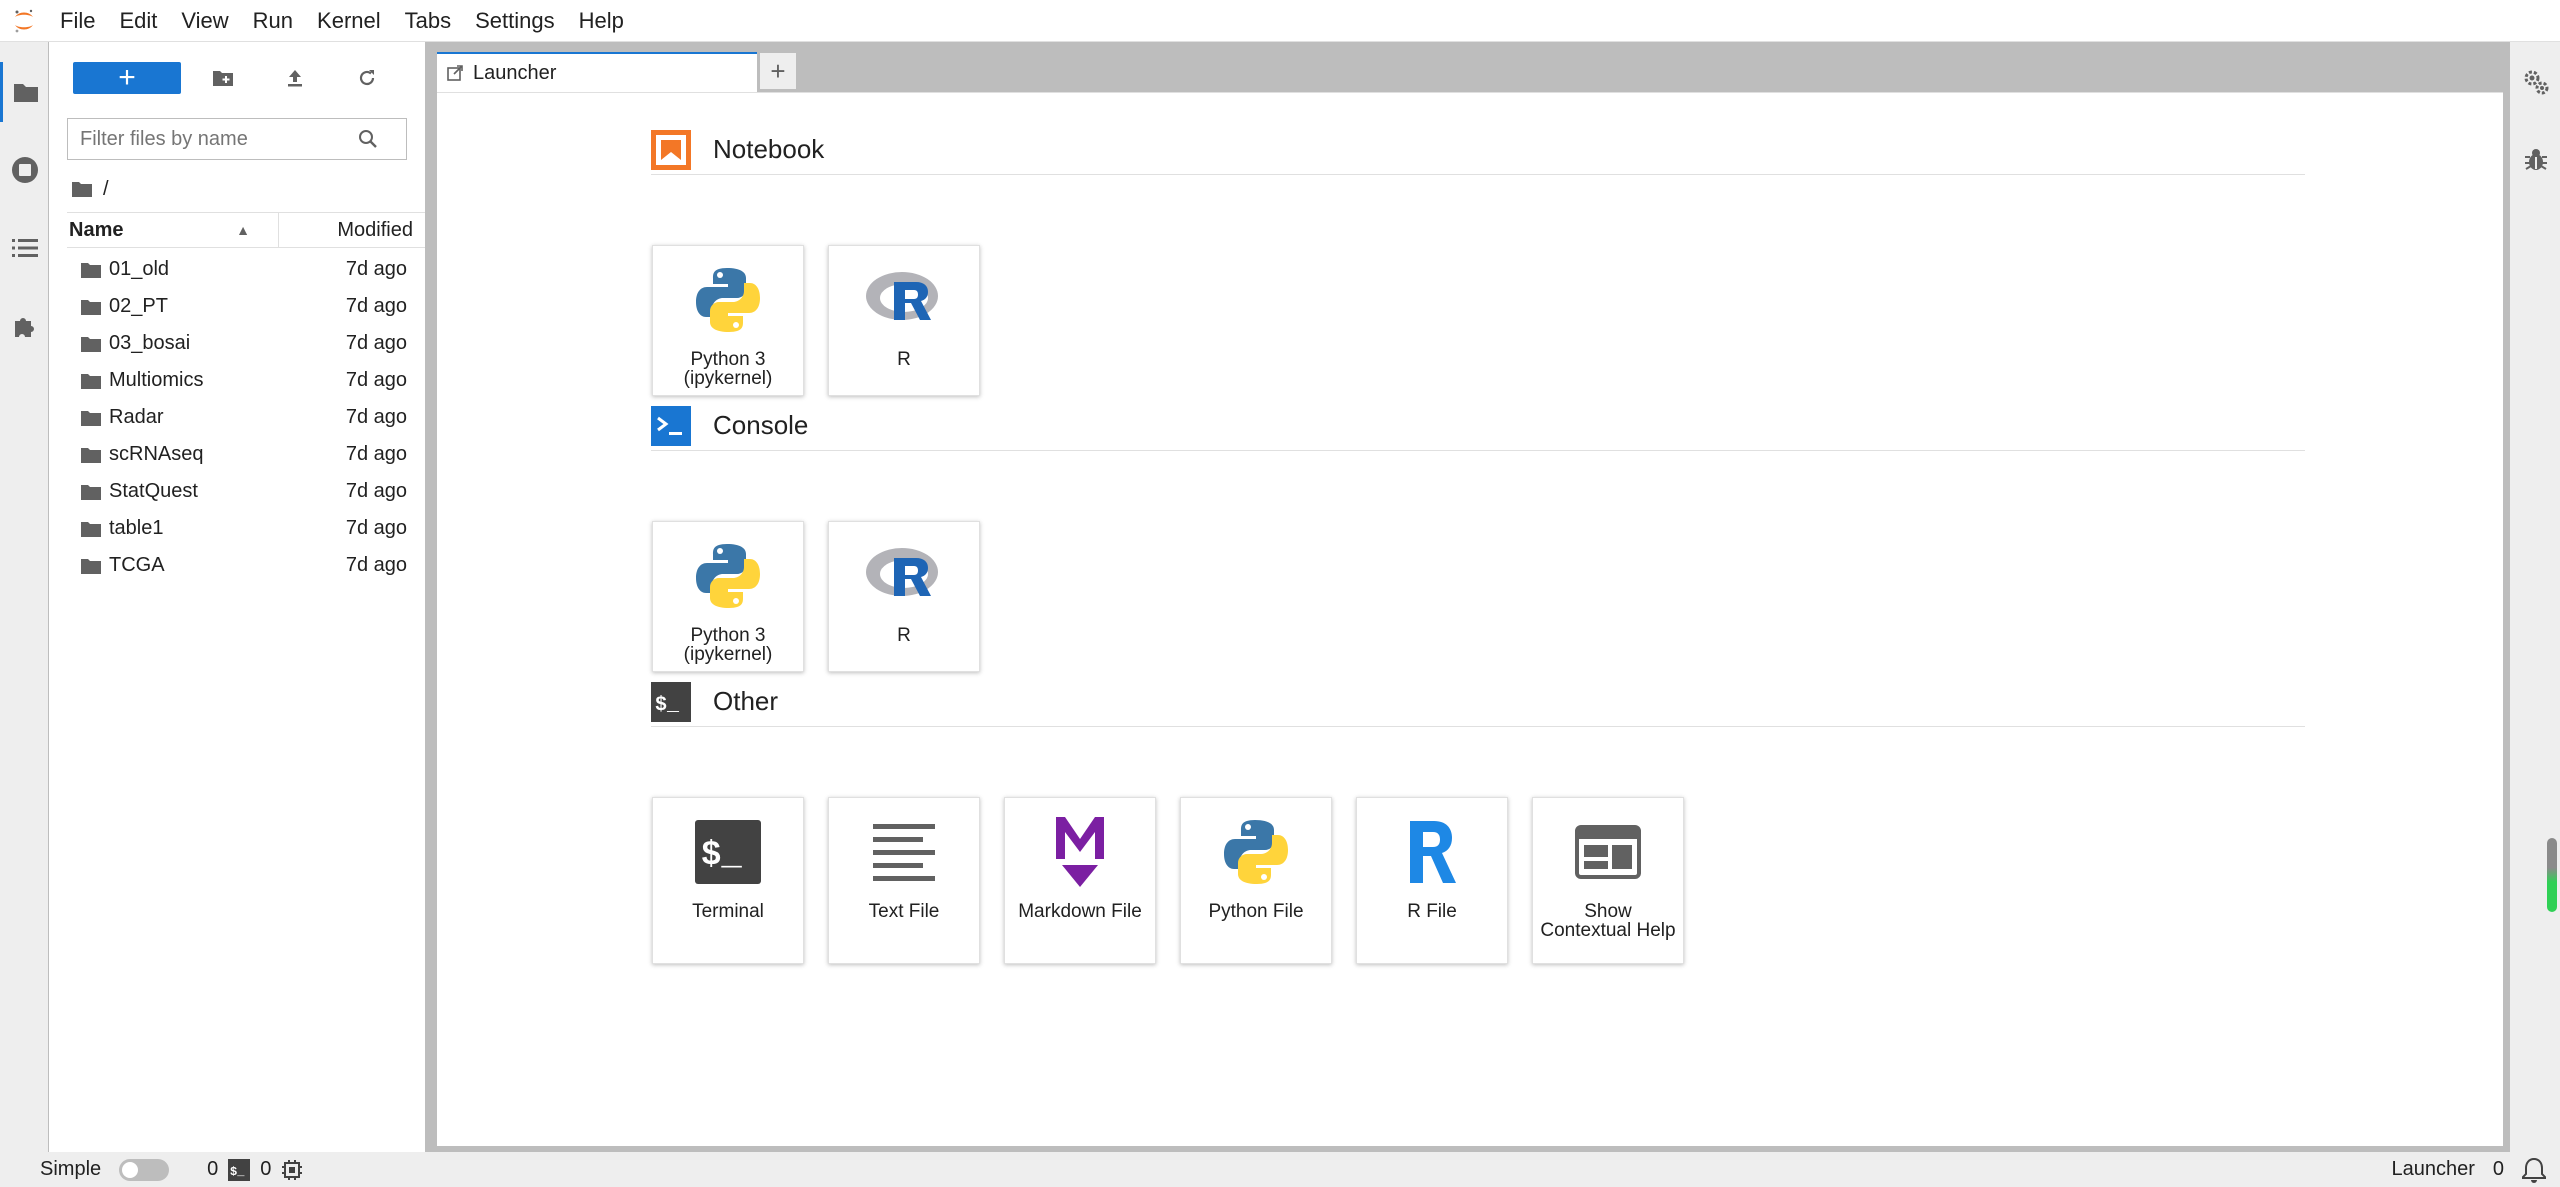 Image resolution: width=2560 pixels, height=1187 pixels. What do you see at coordinates (368, 139) in the screenshot?
I see `search-icon` at bounding box center [368, 139].